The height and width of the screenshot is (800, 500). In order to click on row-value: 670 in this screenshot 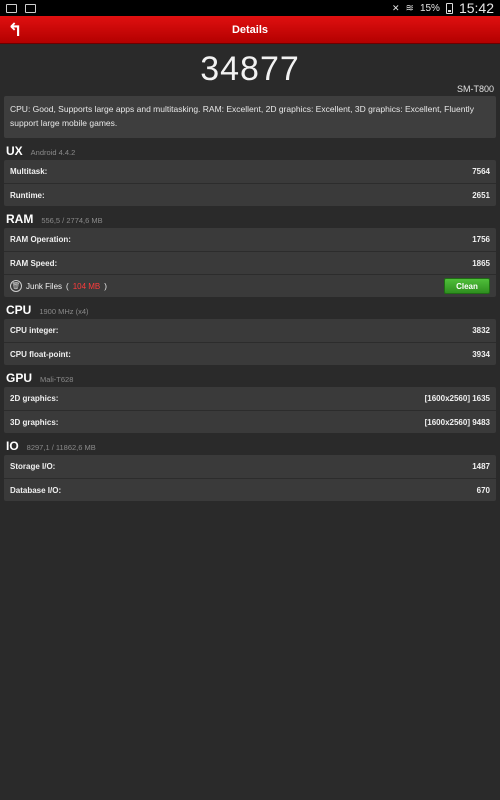, I will do `click(483, 490)`.